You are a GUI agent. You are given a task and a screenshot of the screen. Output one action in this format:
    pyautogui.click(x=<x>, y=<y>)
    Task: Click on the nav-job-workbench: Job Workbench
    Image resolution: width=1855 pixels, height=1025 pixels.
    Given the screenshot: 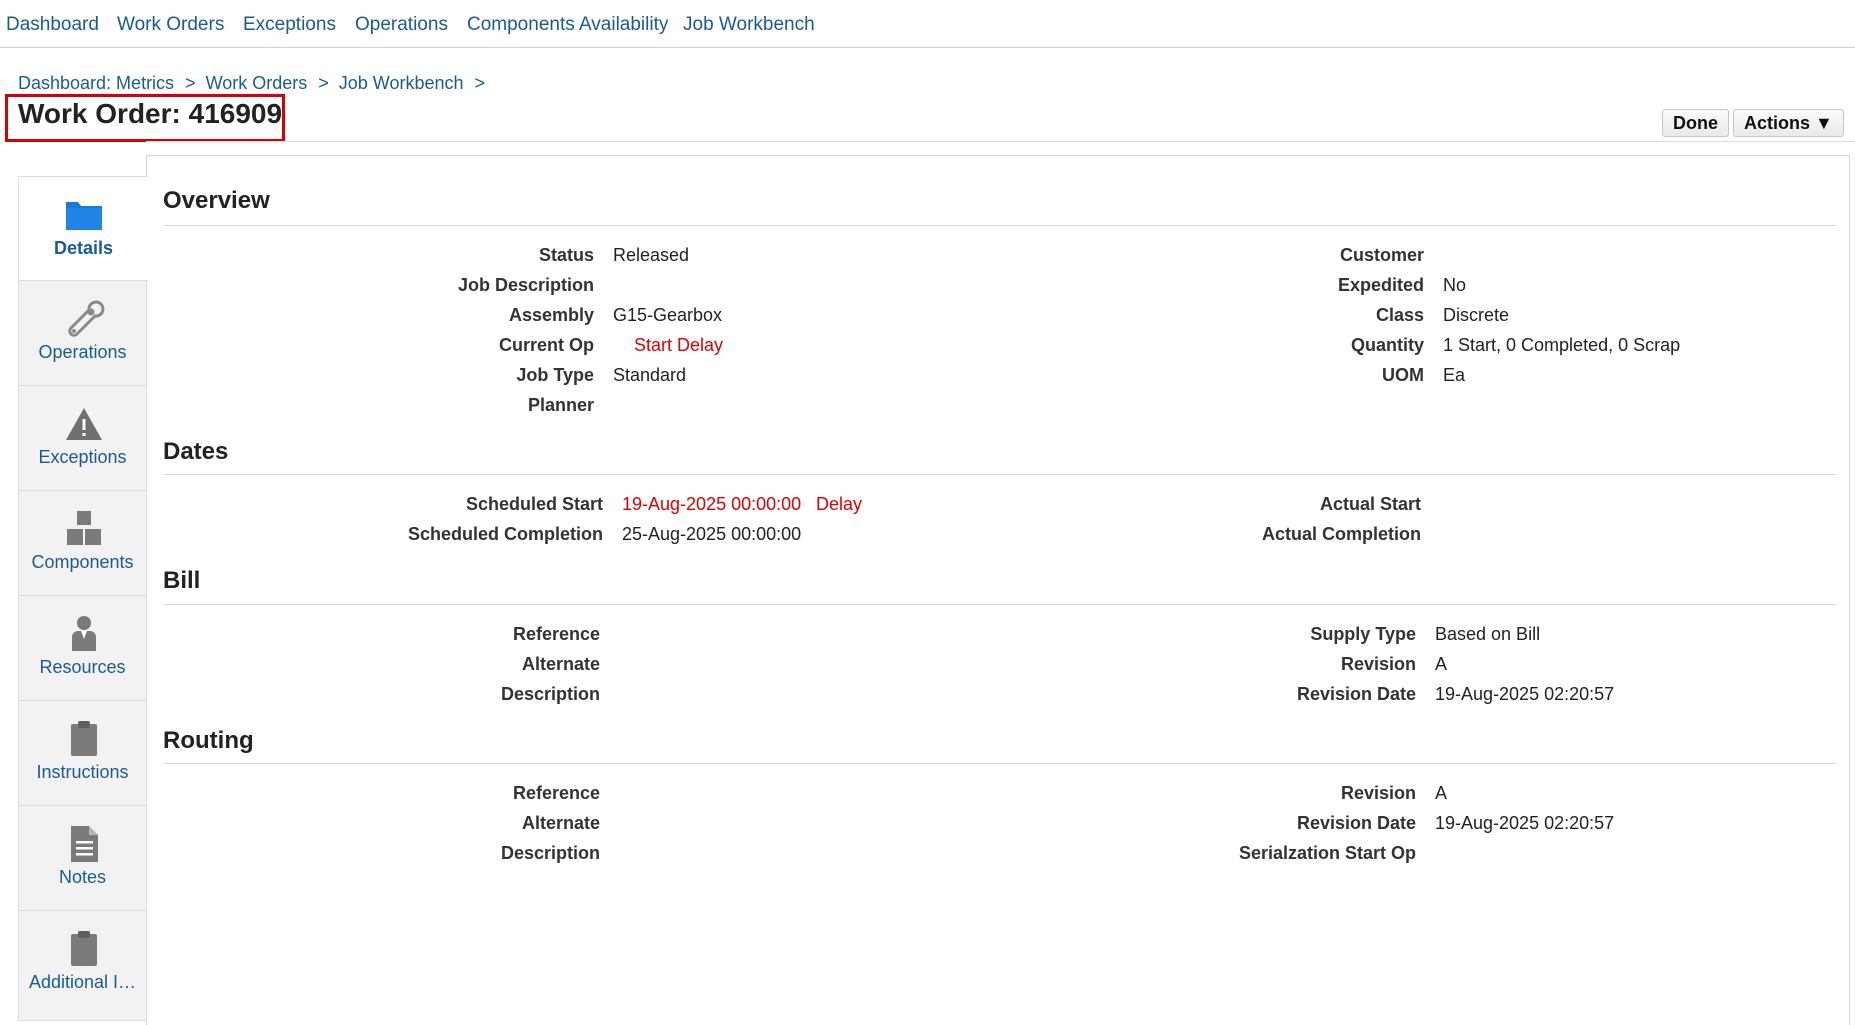 What is the action you would take?
    pyautogui.click(x=749, y=25)
    